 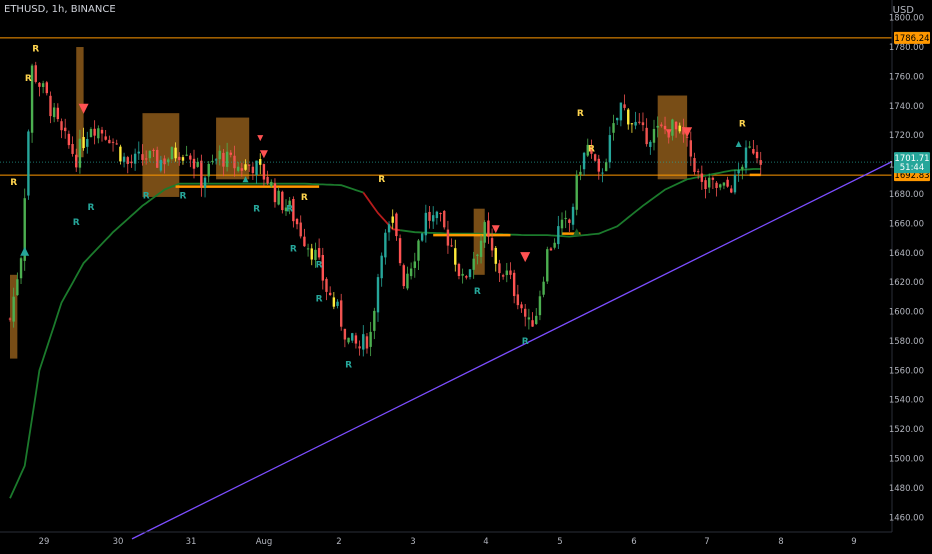 What do you see at coordinates (485, 542) in the screenshot?
I see `time-tick-label: 4` at bounding box center [485, 542].